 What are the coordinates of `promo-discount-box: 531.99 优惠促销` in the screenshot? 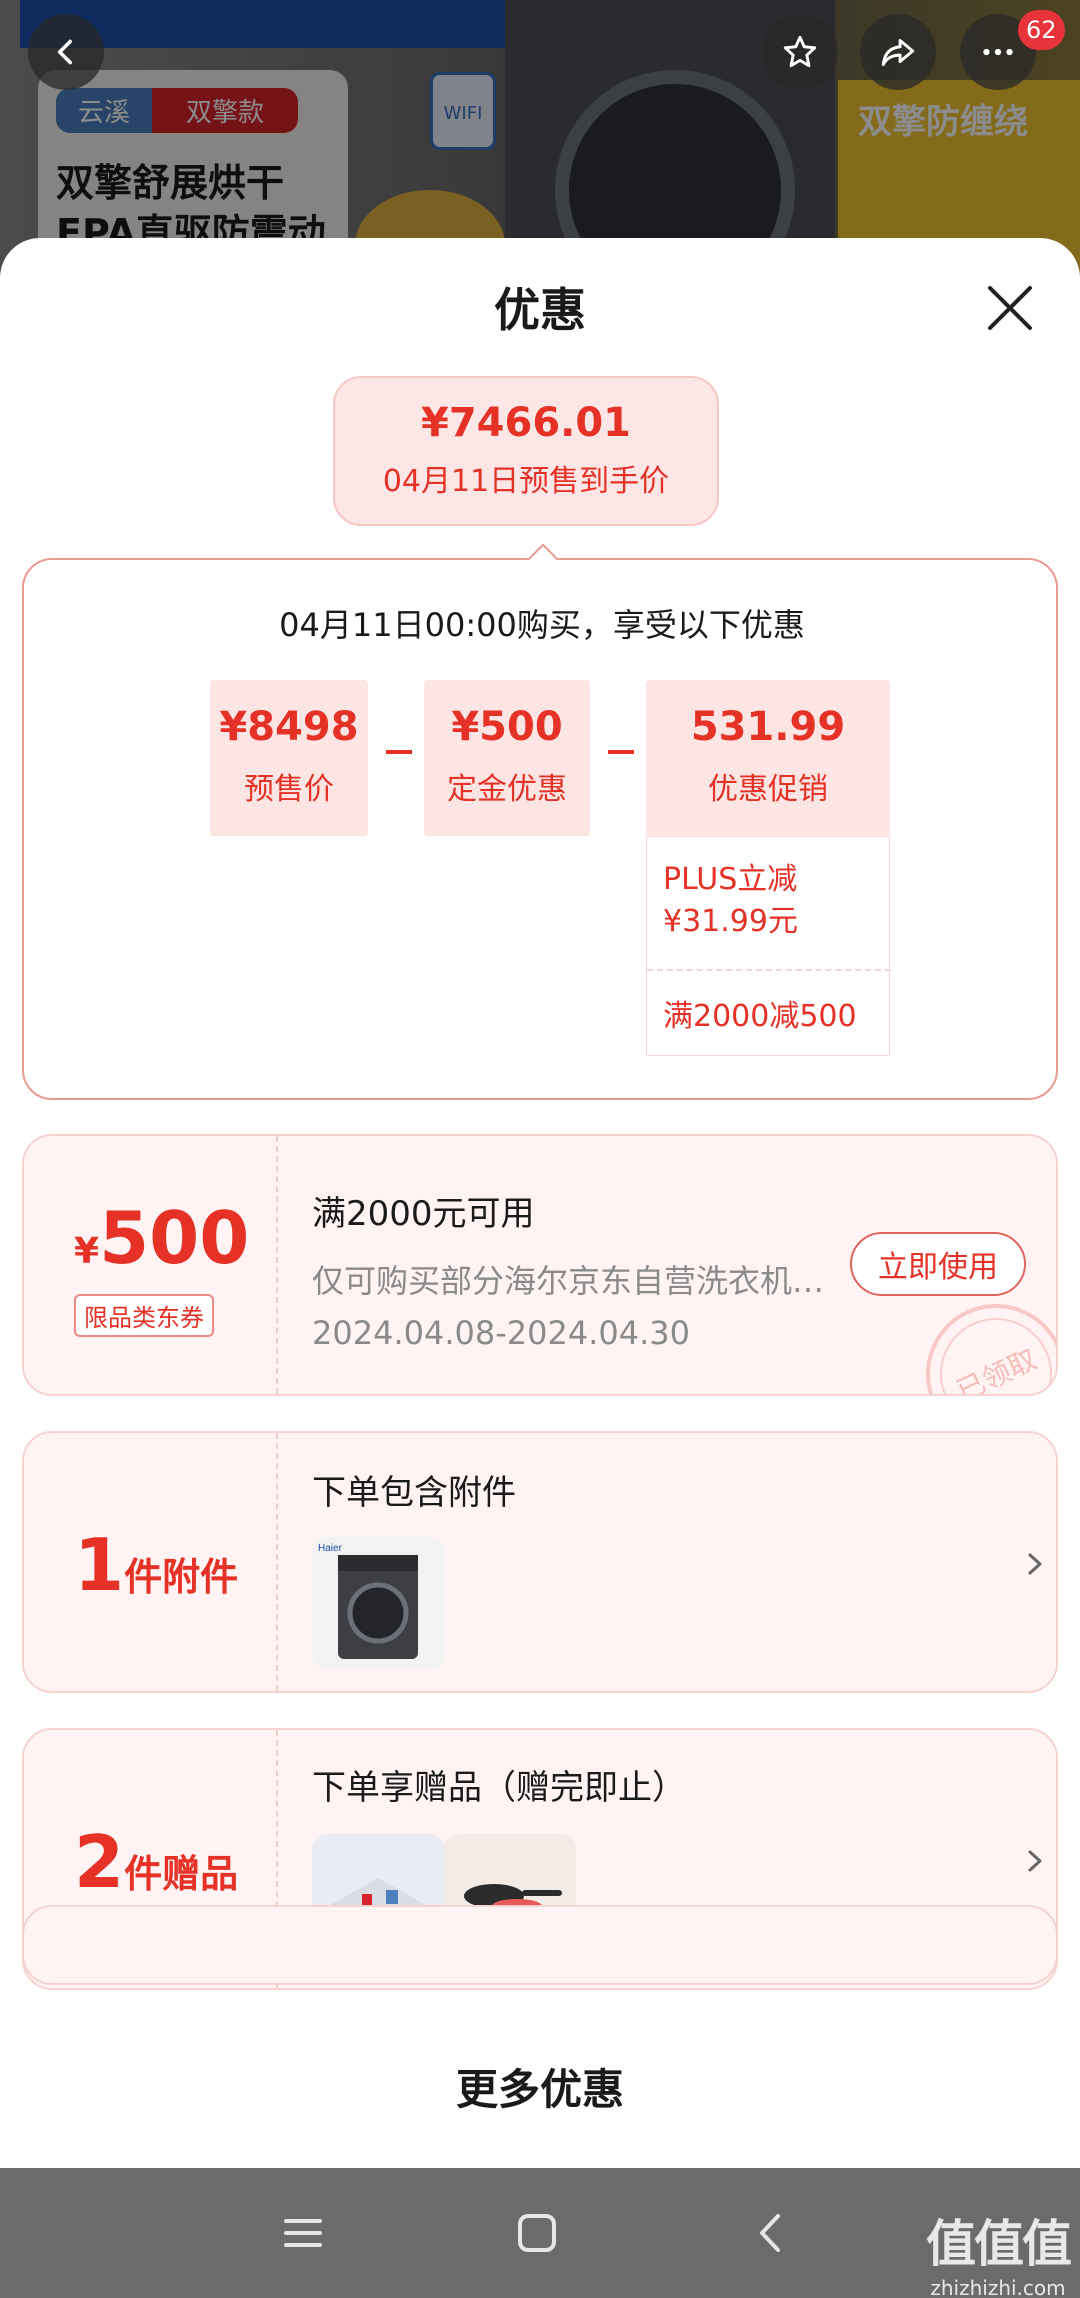 It's located at (768, 758).